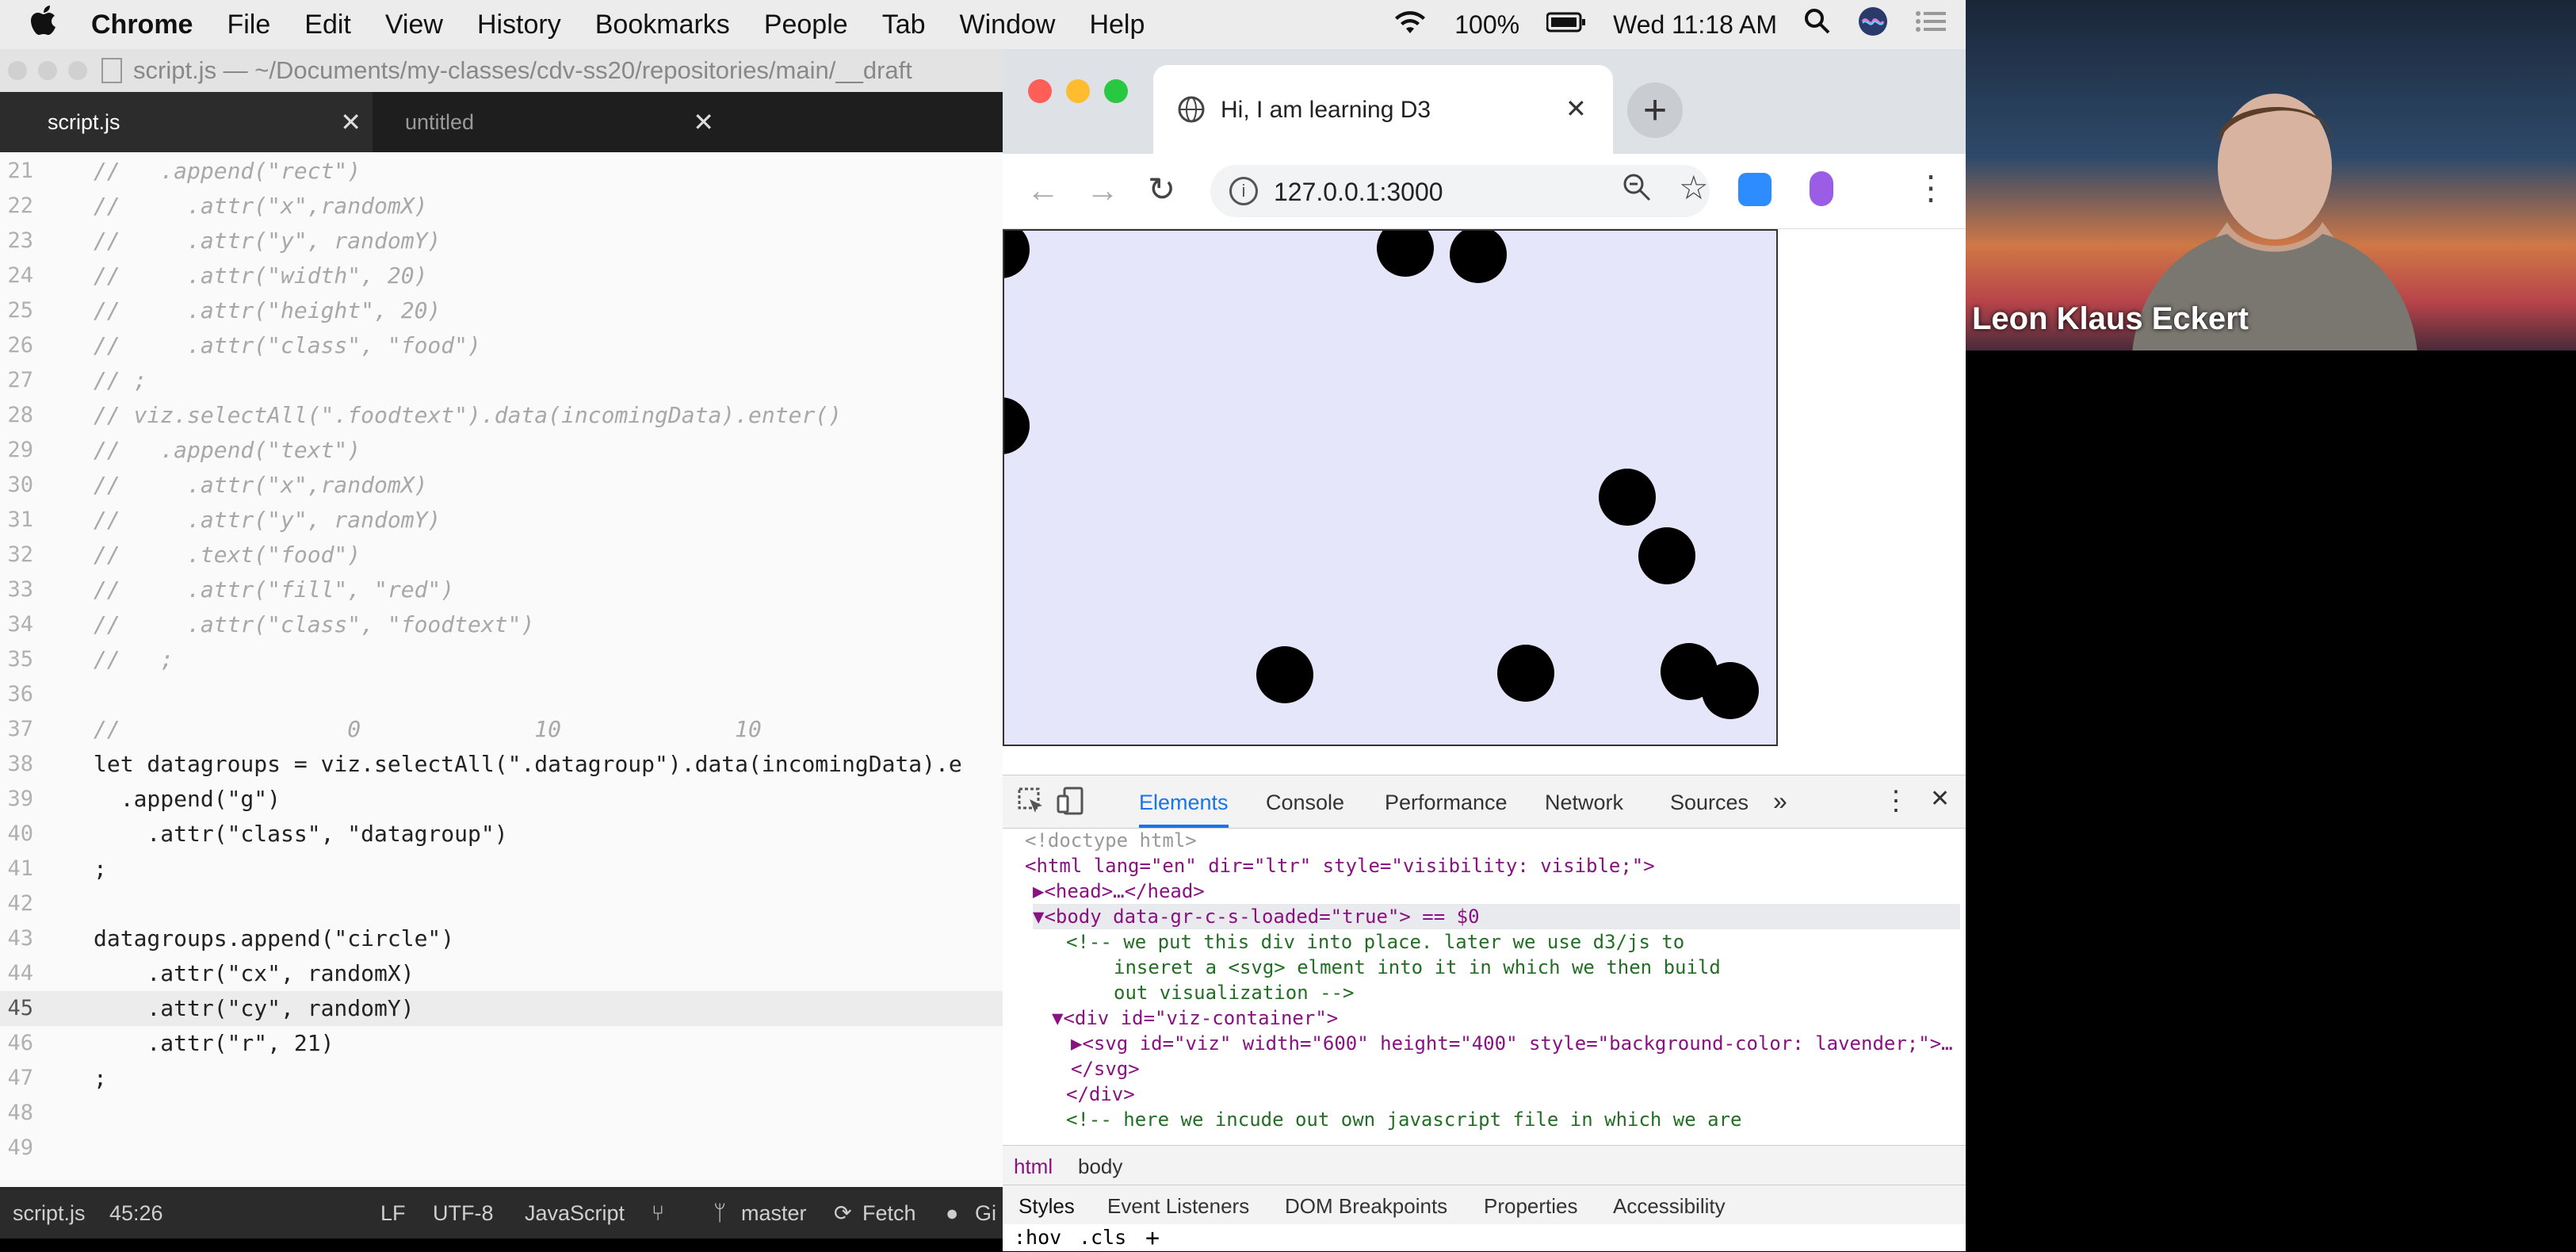 Image resolution: width=2576 pixels, height=1252 pixels. What do you see at coordinates (1410, 24) in the screenshot?
I see `wifi-icon` at bounding box center [1410, 24].